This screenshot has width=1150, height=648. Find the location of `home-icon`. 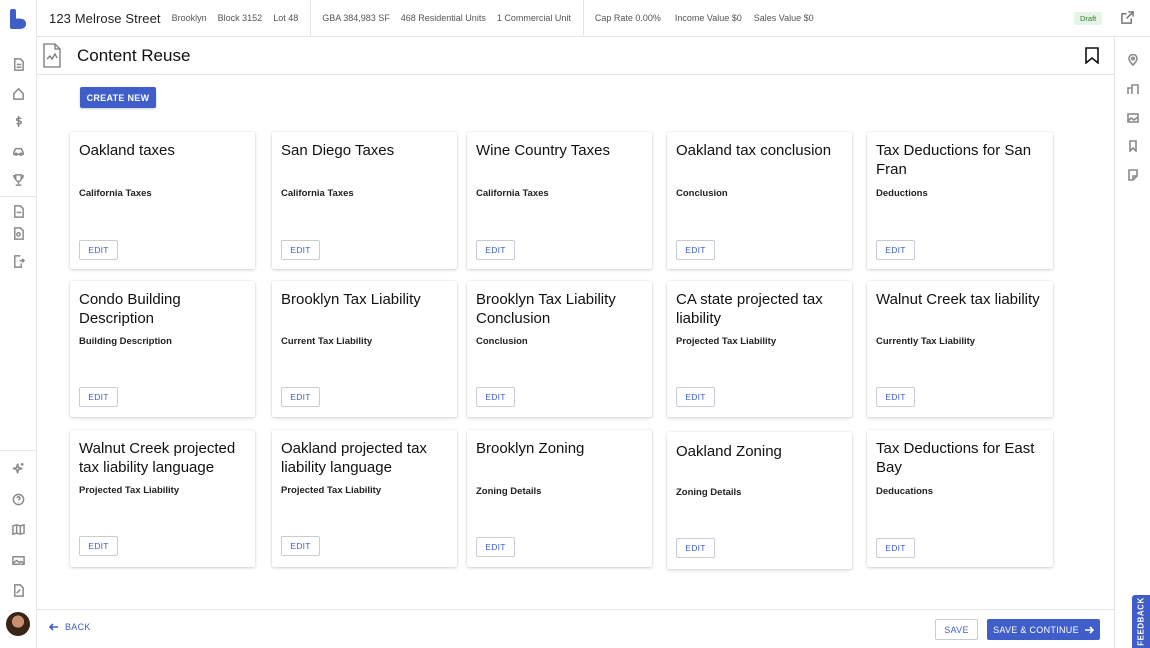

home-icon is located at coordinates (18, 93).